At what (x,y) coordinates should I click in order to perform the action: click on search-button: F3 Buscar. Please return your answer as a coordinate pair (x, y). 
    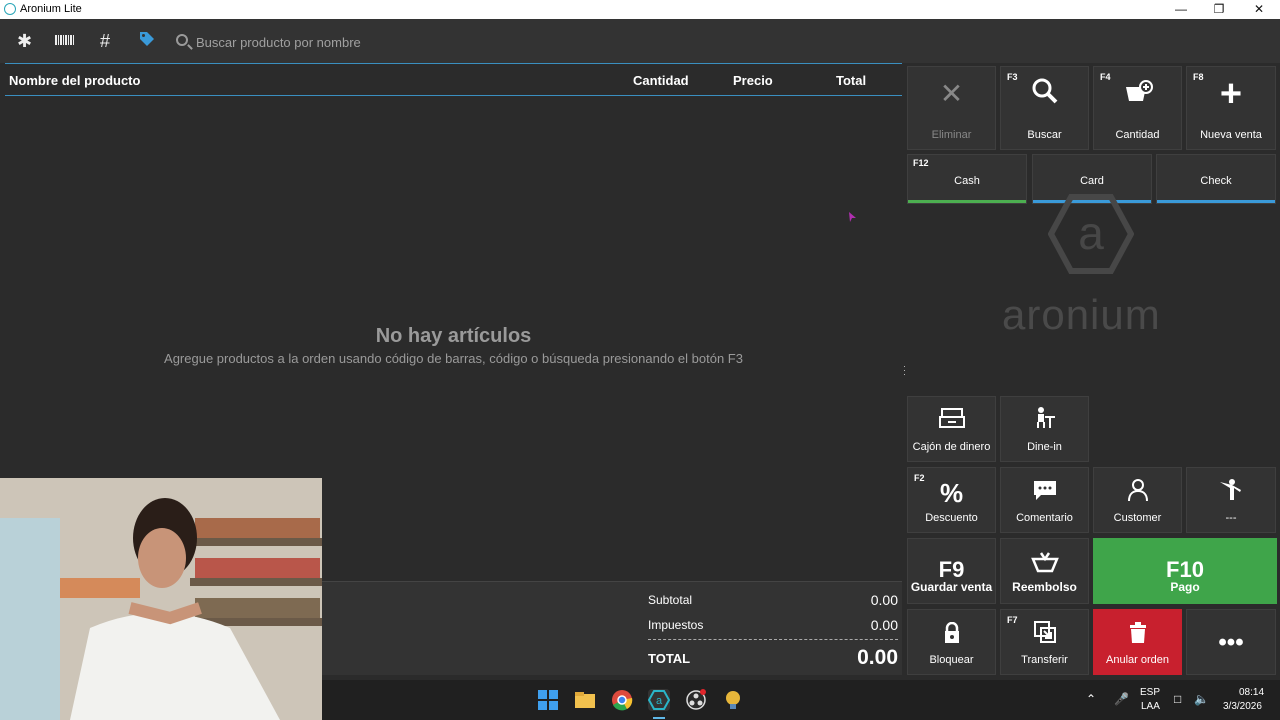
    Looking at the image, I should click on (1044, 108).